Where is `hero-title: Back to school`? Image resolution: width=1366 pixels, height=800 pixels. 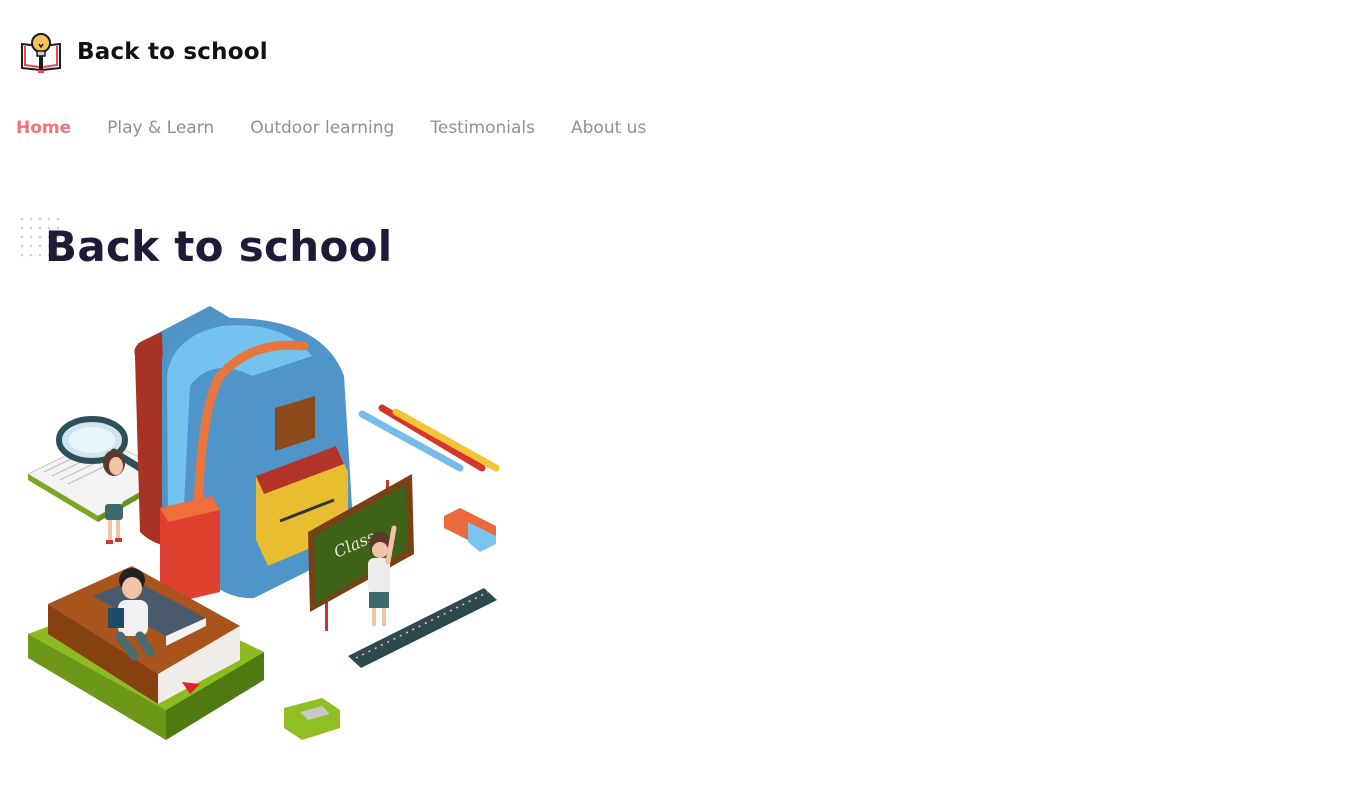 hero-title: Back to school is located at coordinates (219, 246).